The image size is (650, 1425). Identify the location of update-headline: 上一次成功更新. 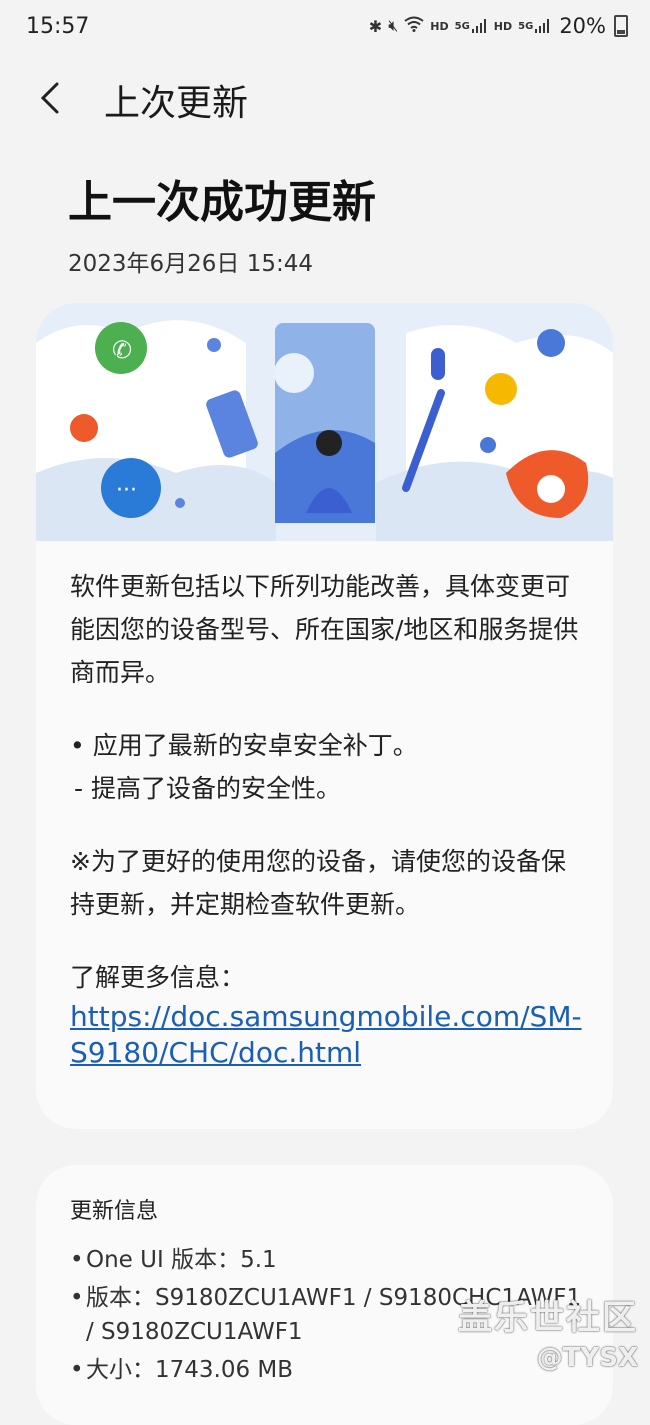
(222, 202).